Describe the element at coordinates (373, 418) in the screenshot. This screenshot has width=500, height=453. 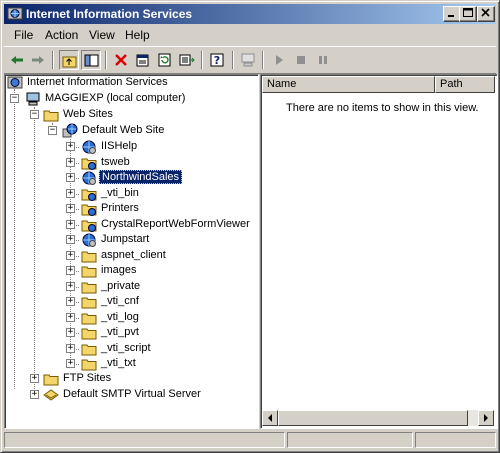
I see `scrollbar-thumb` at that location.